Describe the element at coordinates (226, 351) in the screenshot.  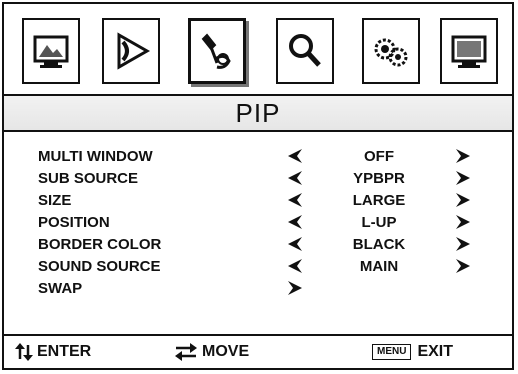
I see `move-label: MOVE` at that location.